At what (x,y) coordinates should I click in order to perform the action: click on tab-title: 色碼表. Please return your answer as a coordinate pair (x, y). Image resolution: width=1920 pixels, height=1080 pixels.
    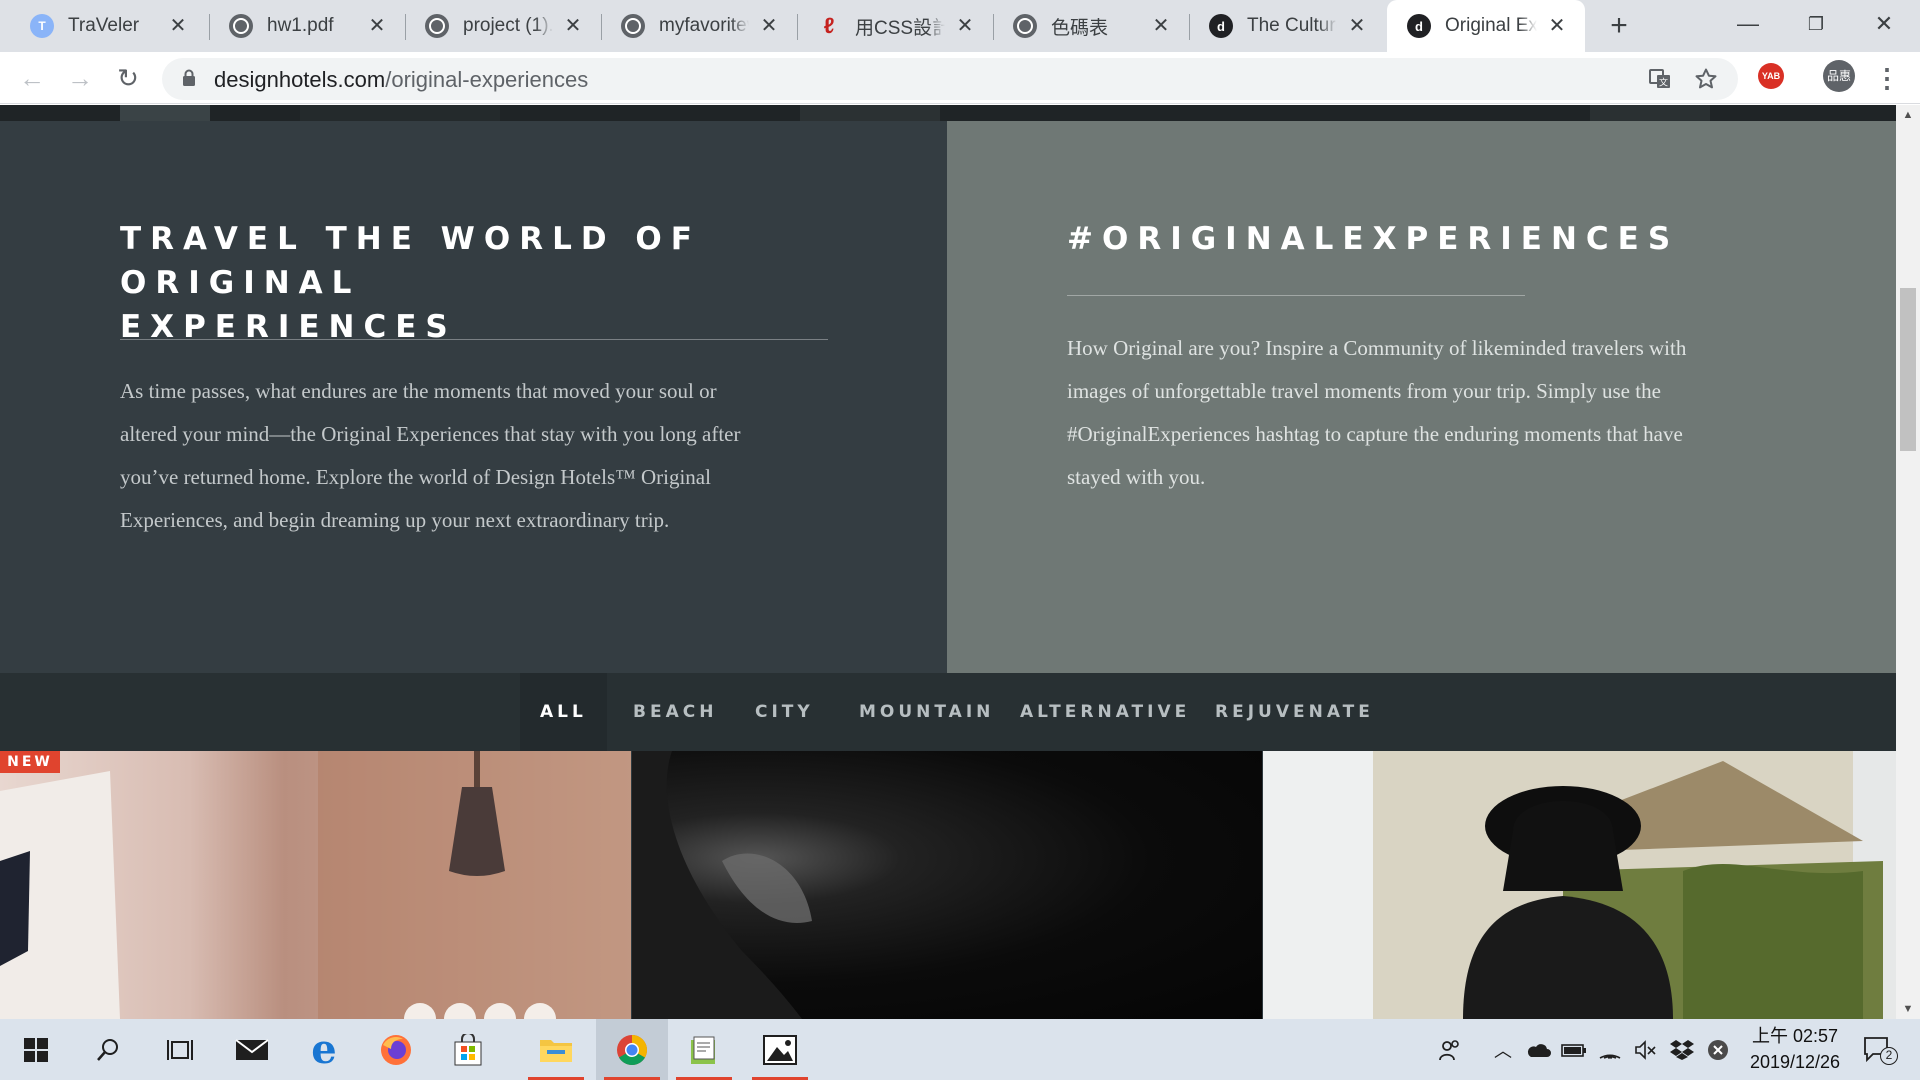
    Looking at the image, I should click on (1080, 28).